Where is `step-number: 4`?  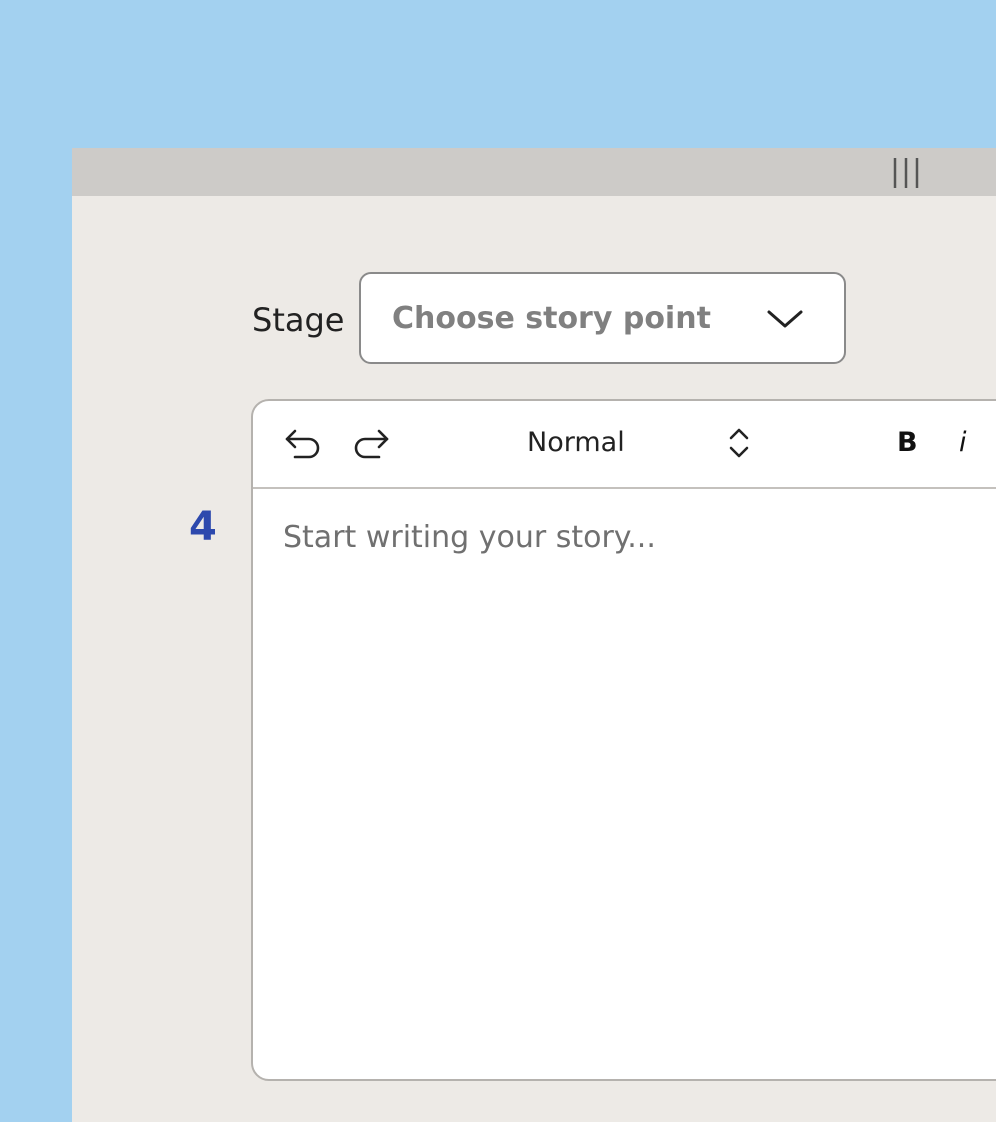
step-number: 4 is located at coordinates (203, 527).